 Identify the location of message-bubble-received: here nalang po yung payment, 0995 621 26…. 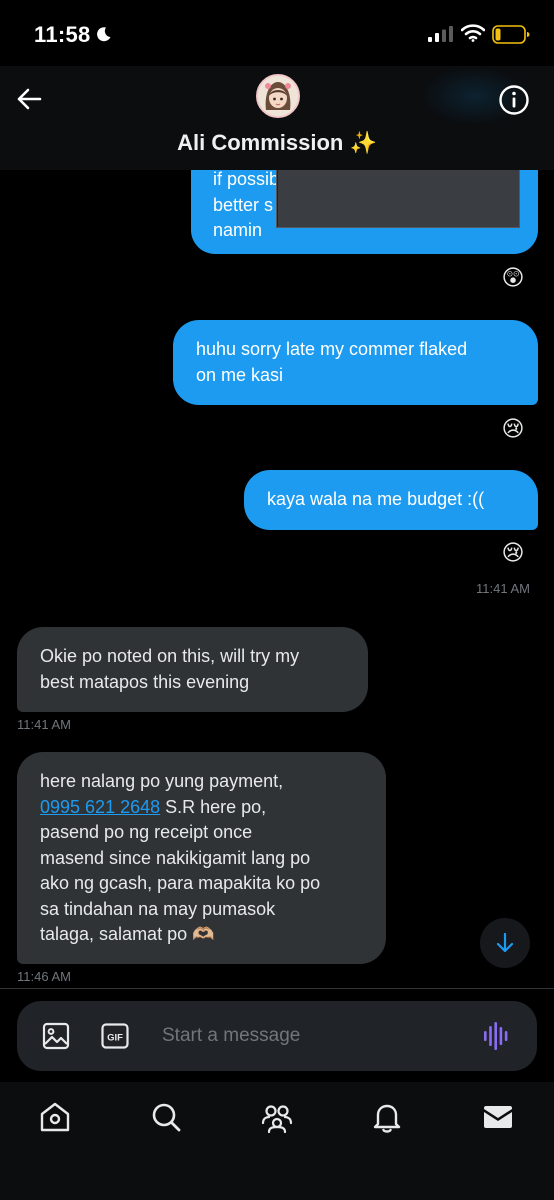
(201, 858).